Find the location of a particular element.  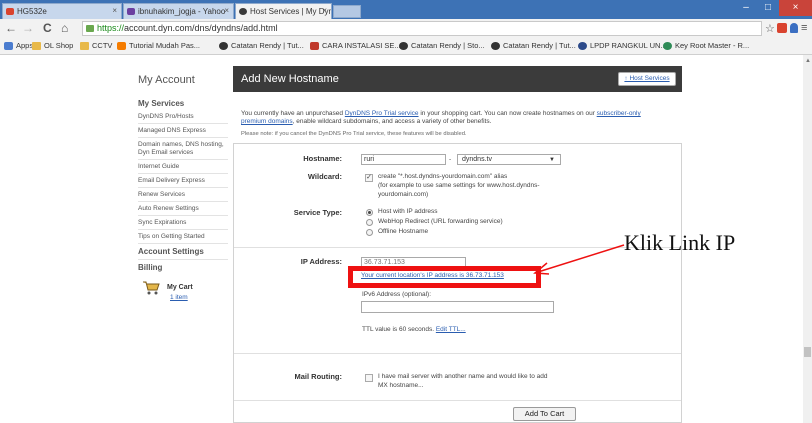

option-webhop: WebHop Redirect (URL forwarding service) is located at coordinates (440, 221).